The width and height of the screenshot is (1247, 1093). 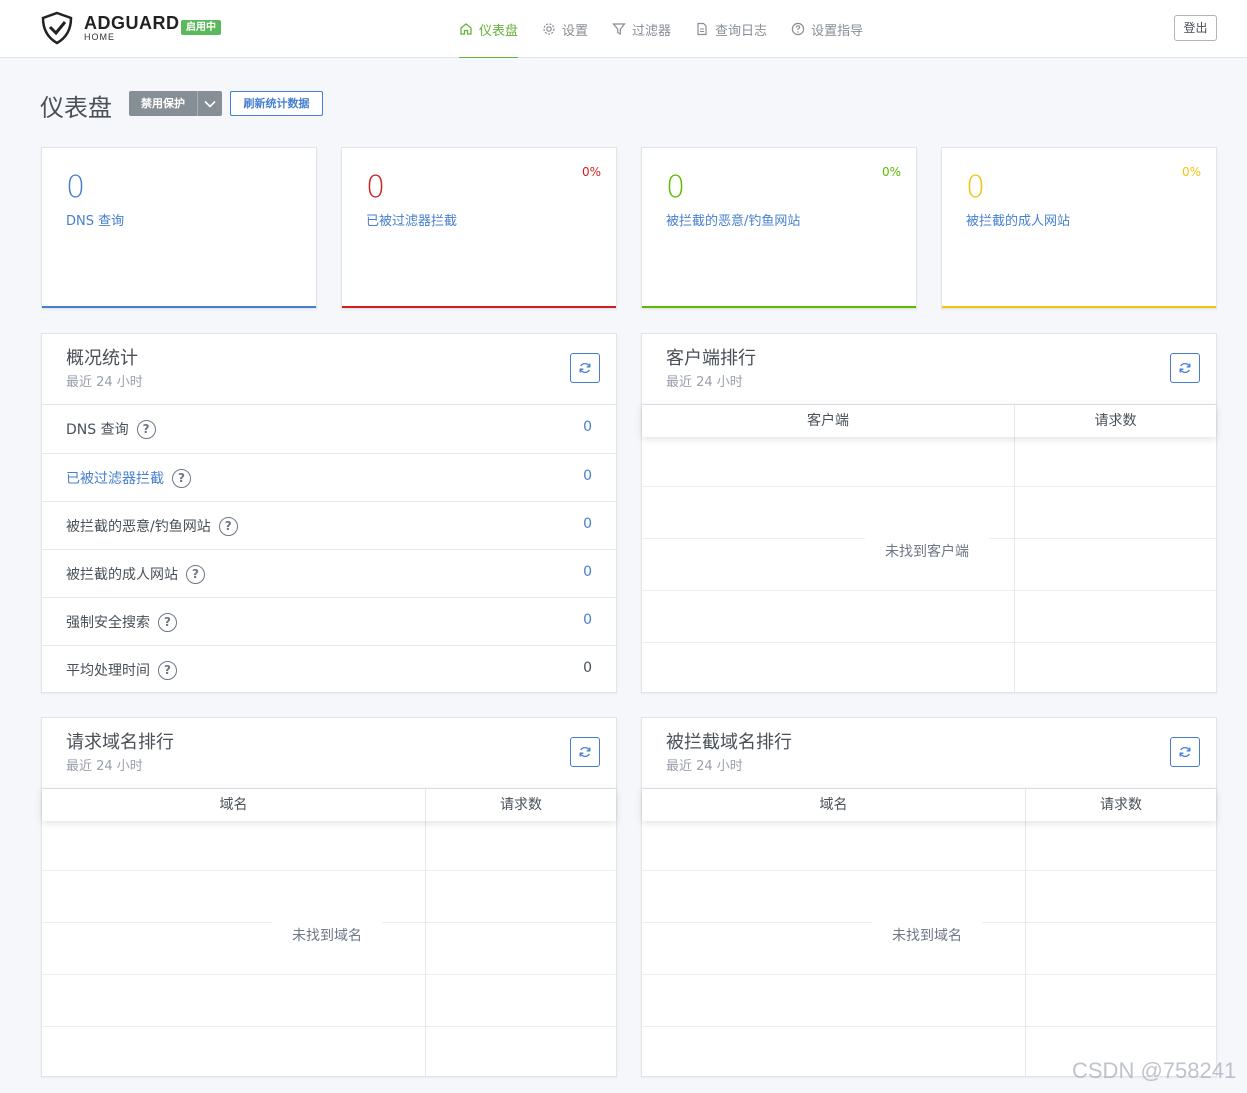 What do you see at coordinates (115, 478) in the screenshot?
I see `row-label-text: 已被过滤器拦截` at bounding box center [115, 478].